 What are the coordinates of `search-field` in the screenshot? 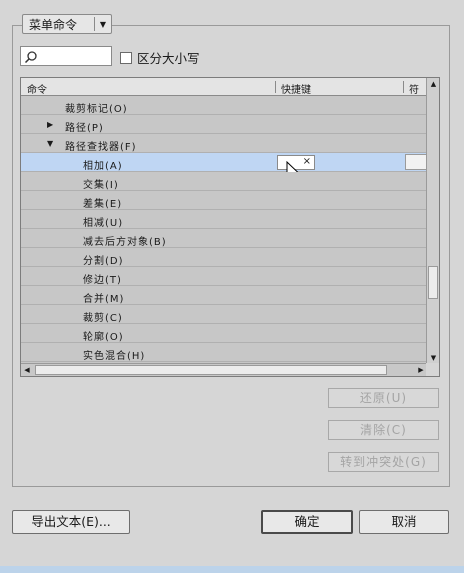 It's located at (66, 56).